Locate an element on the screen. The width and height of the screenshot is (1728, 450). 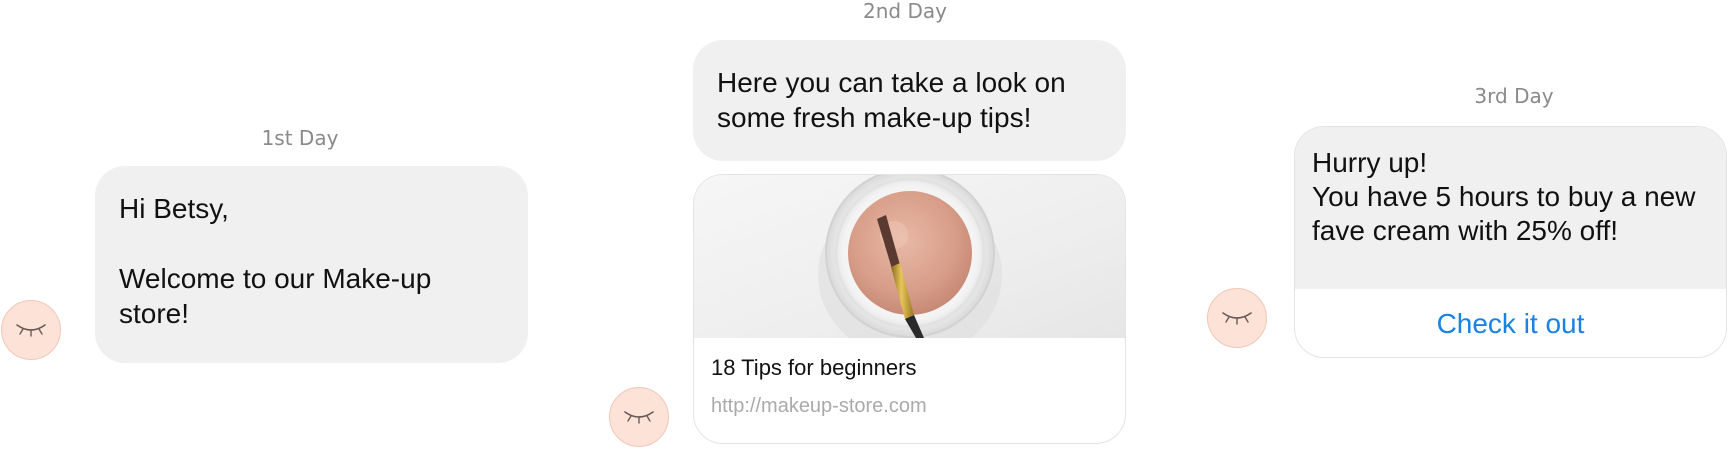
day-3-label: 3rd Day is located at coordinates (1514, 96).